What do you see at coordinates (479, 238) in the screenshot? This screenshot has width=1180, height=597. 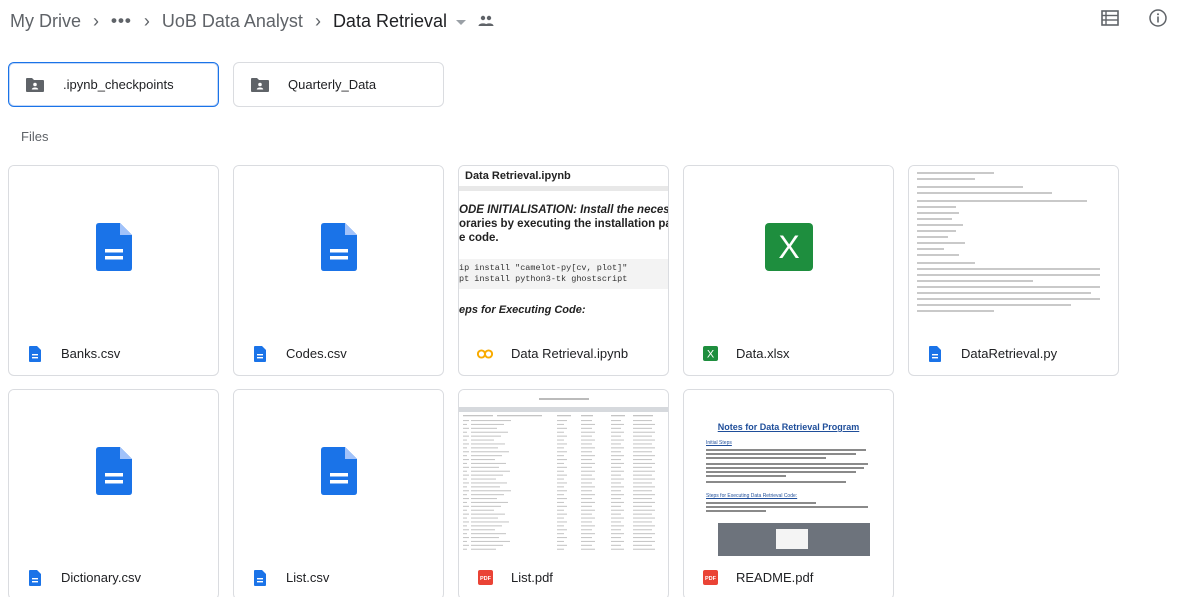 I see `notebook-preview-heading: e code.` at bounding box center [479, 238].